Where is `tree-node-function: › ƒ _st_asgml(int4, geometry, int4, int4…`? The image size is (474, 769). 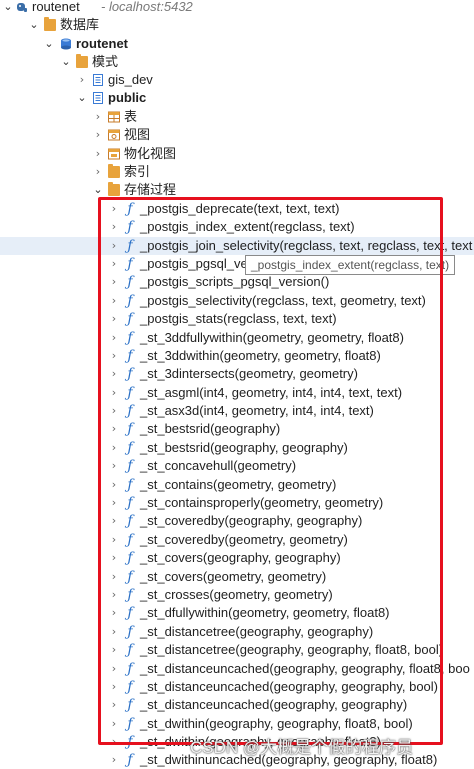 tree-node-function: › ƒ _st_asgml(int4, geometry, int4, int4… is located at coordinates (237, 393).